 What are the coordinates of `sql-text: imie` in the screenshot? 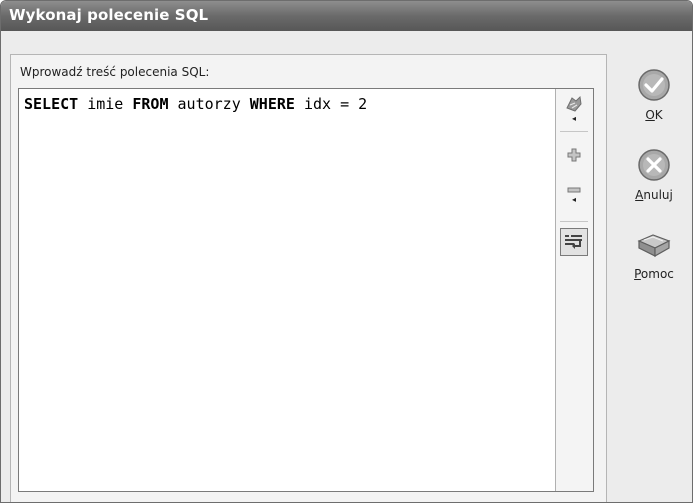 It's located at (105, 104).